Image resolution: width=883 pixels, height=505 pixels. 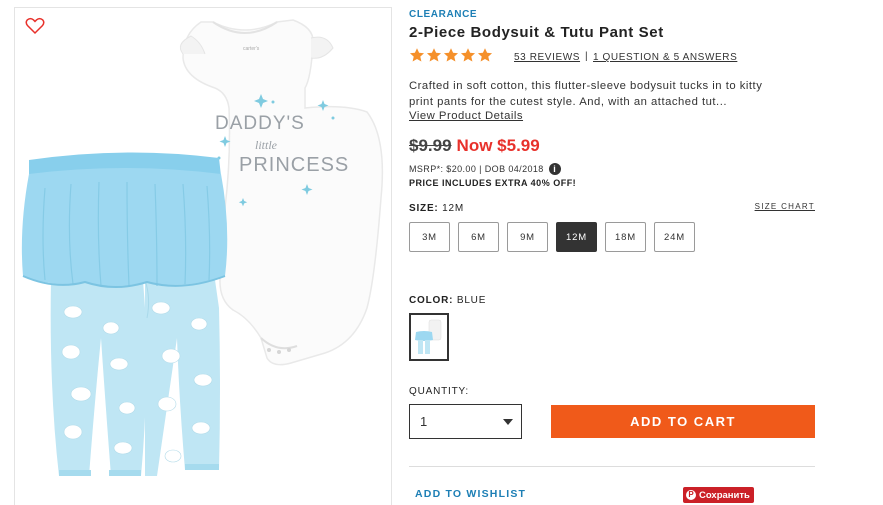 I want to click on size-label: SIZE: 12M, so click(x=436, y=208).